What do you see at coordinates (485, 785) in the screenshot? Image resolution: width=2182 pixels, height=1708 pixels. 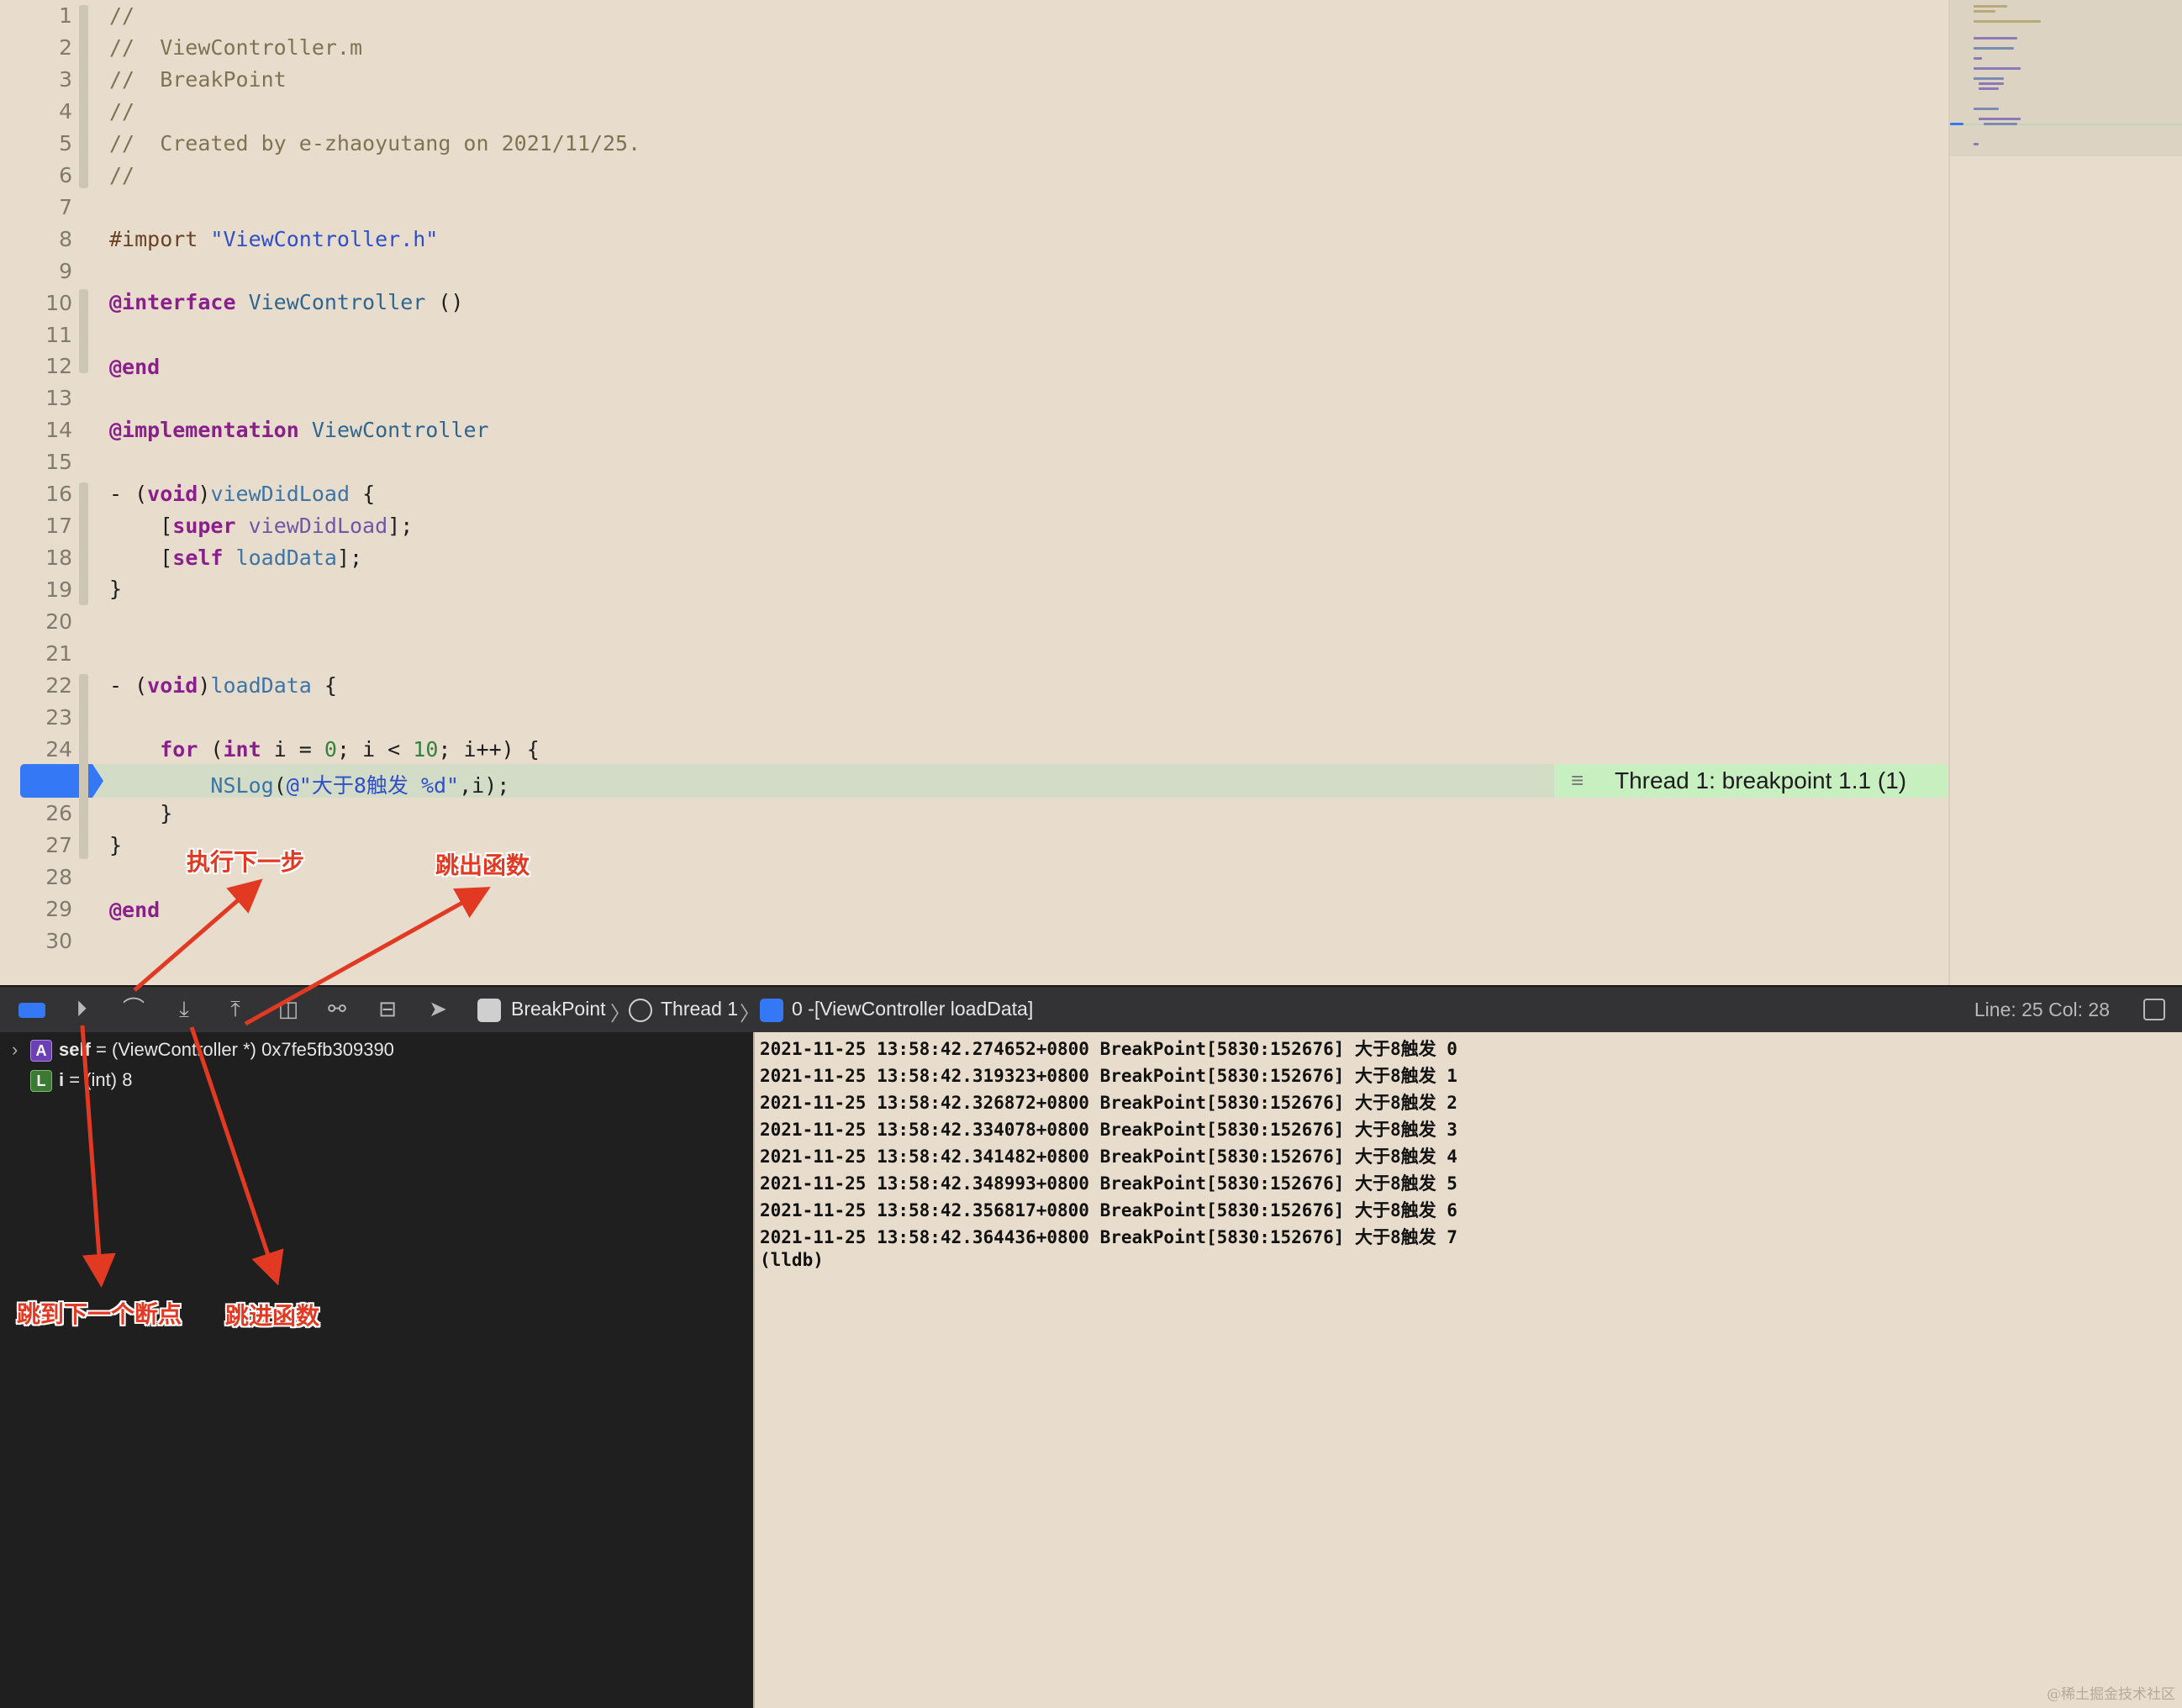 I see `code-text: ,i);` at bounding box center [485, 785].